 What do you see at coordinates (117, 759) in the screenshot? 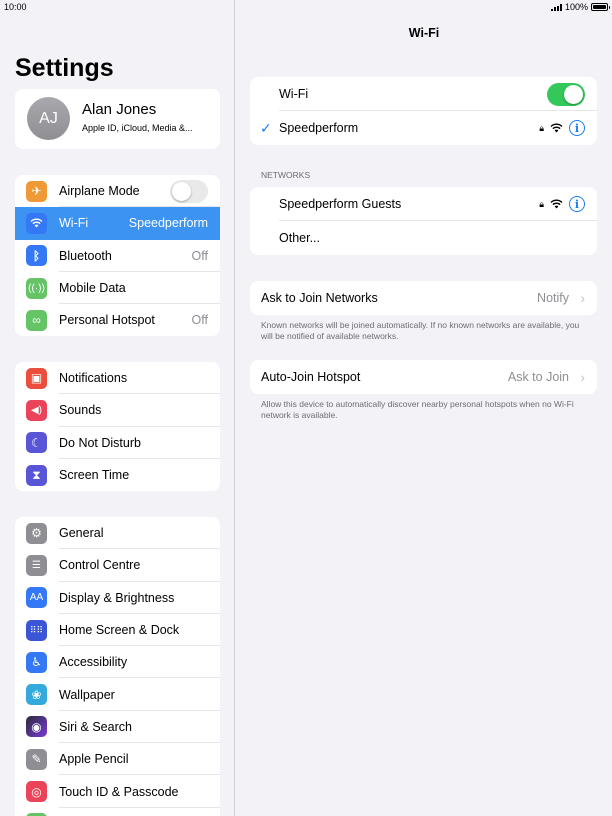
I see `sidebar-item-apple-pencil: ✎ Apple Pencil` at bounding box center [117, 759].